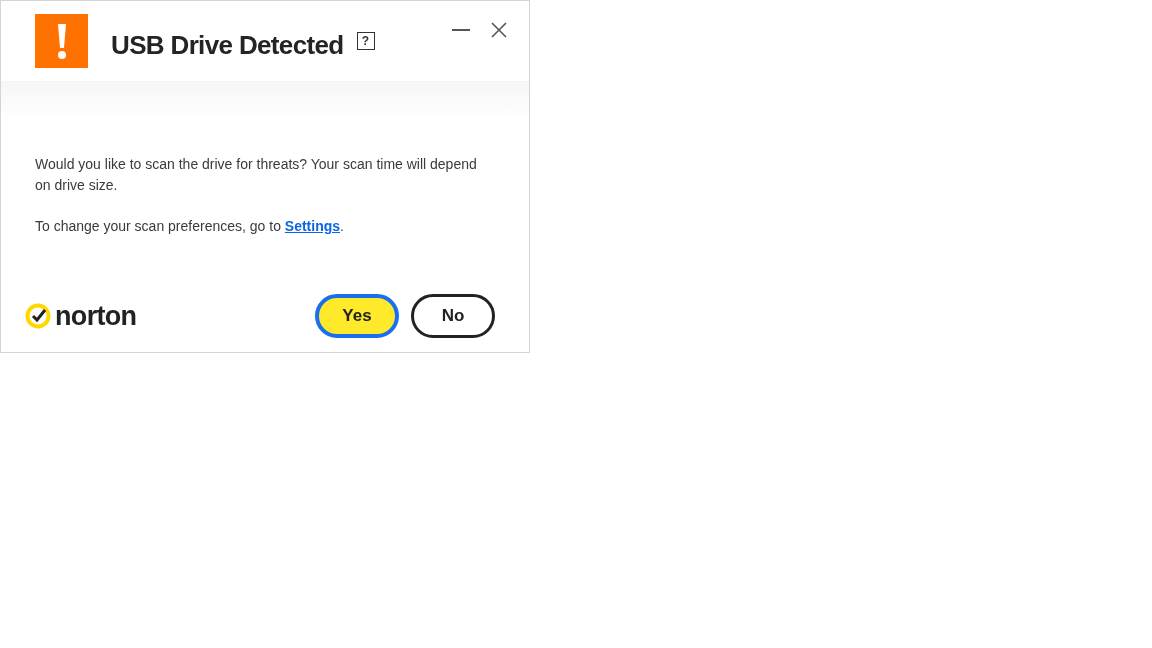 This screenshot has height=648, width=1152. I want to click on help-button: ?, so click(365, 41).